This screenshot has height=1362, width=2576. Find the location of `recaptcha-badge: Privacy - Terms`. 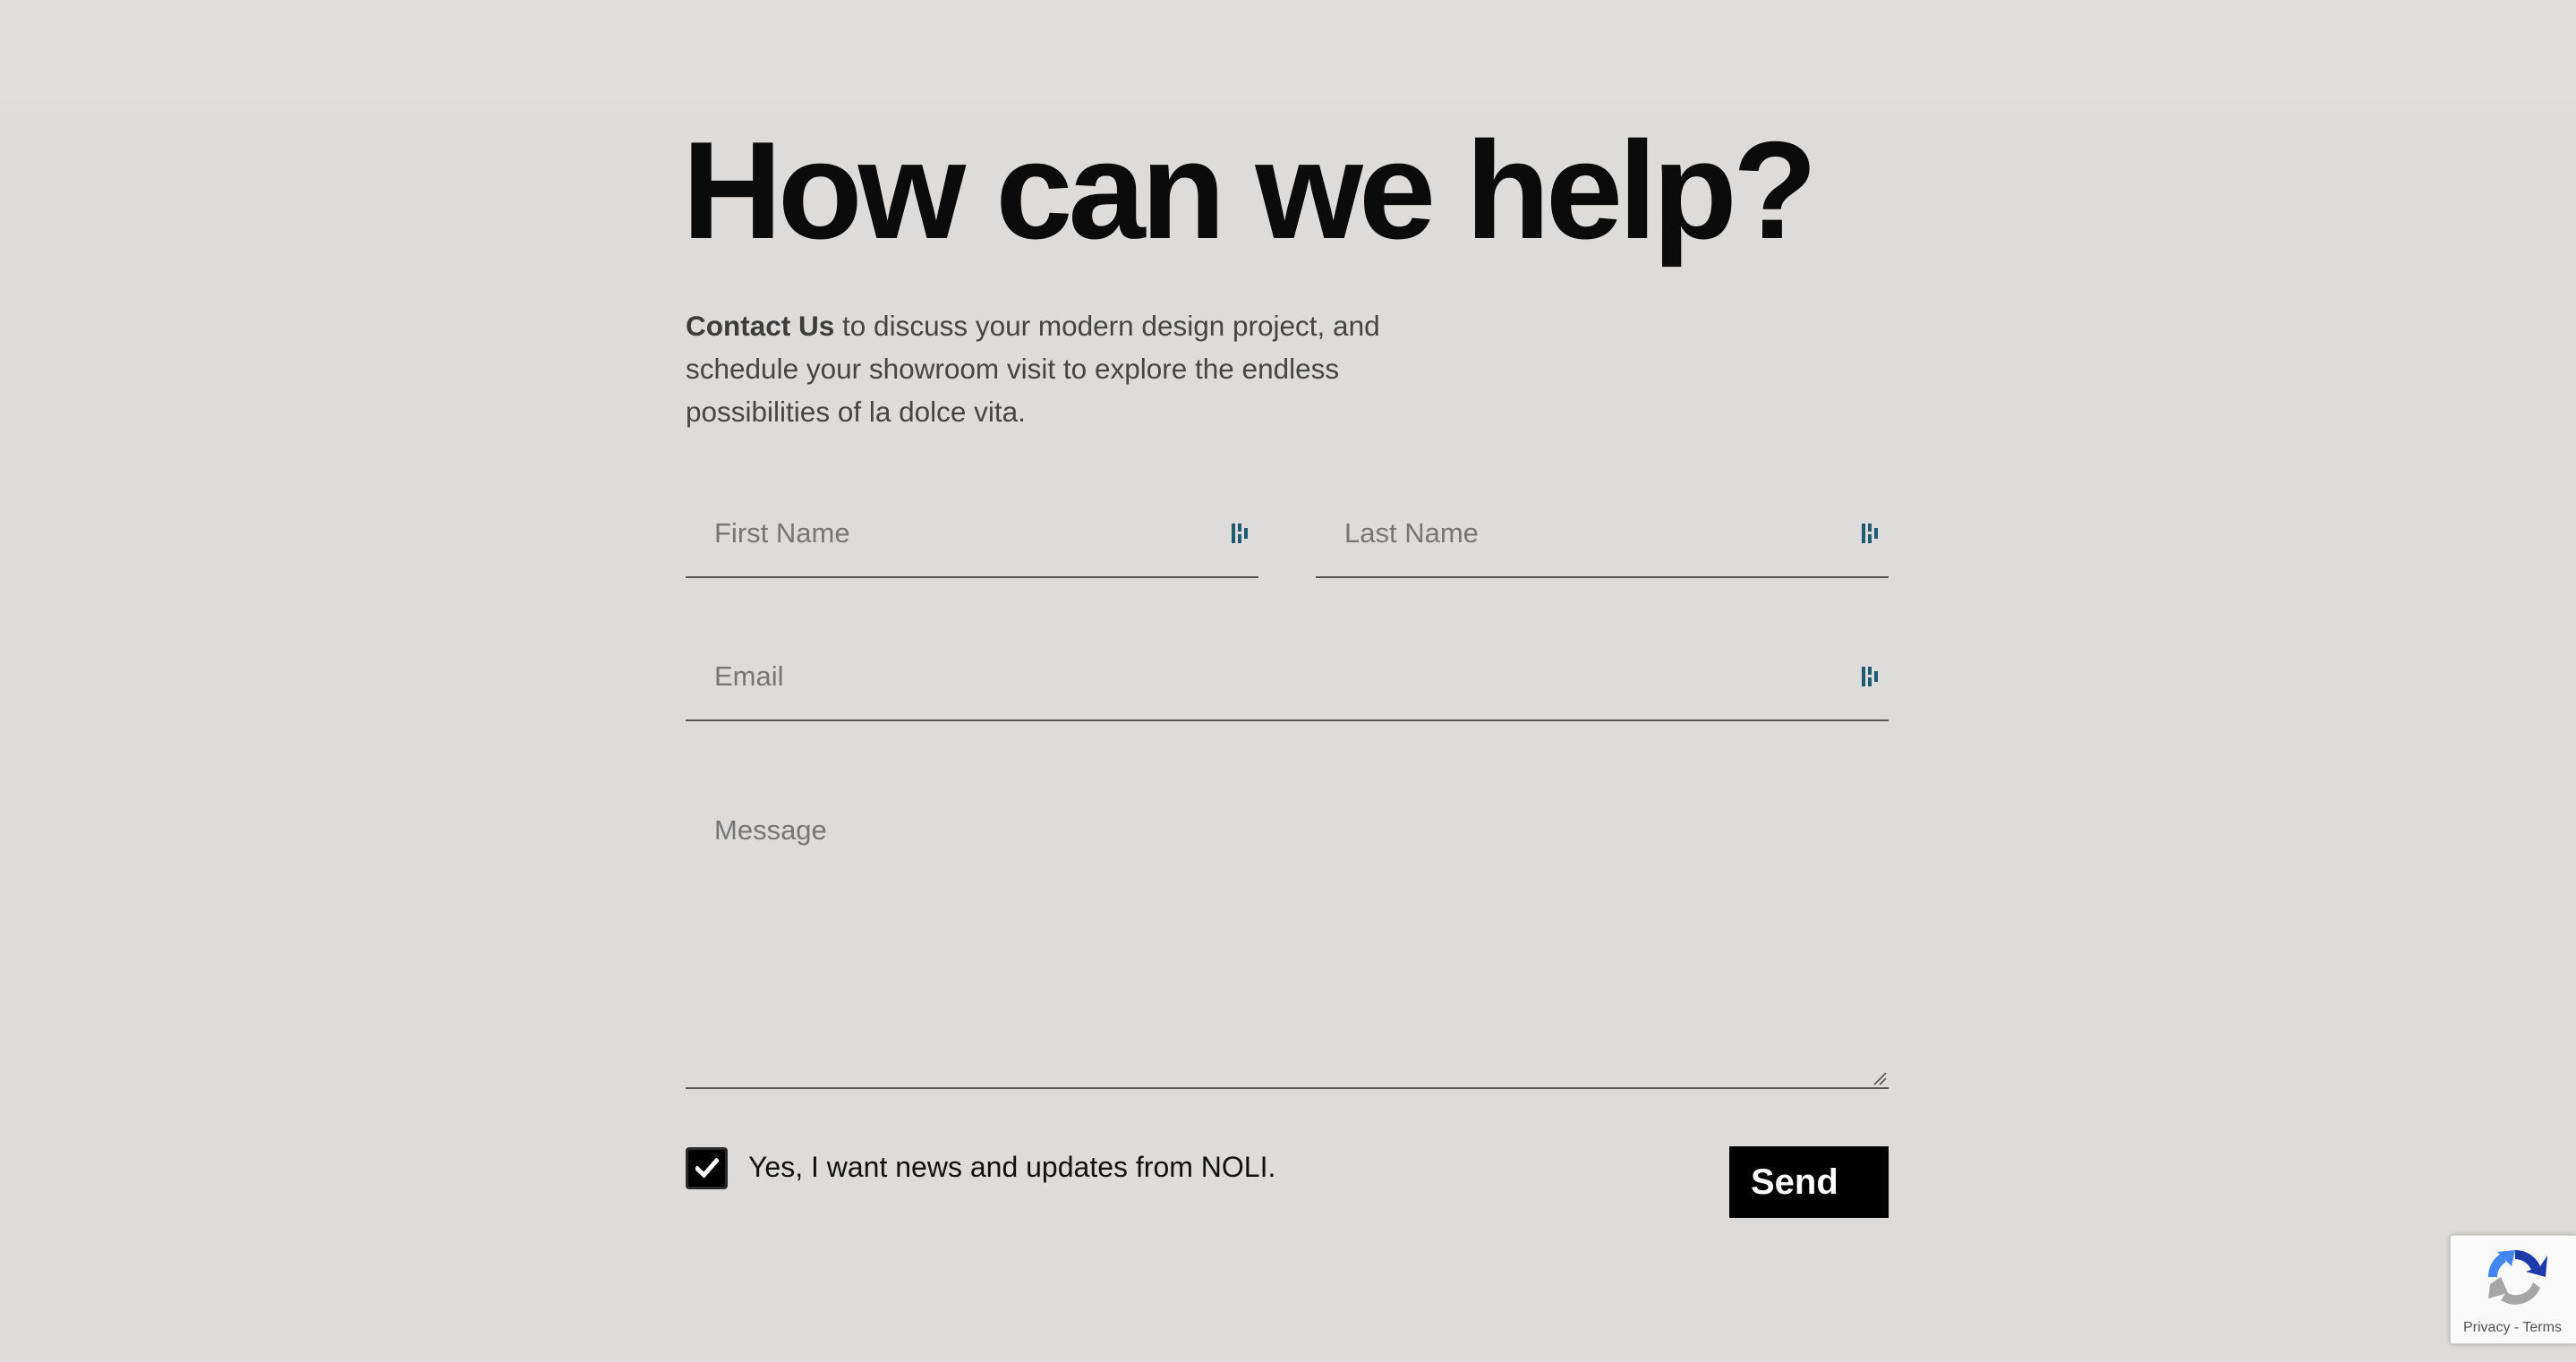

recaptcha-badge: Privacy - Terms is located at coordinates (2513, 1289).